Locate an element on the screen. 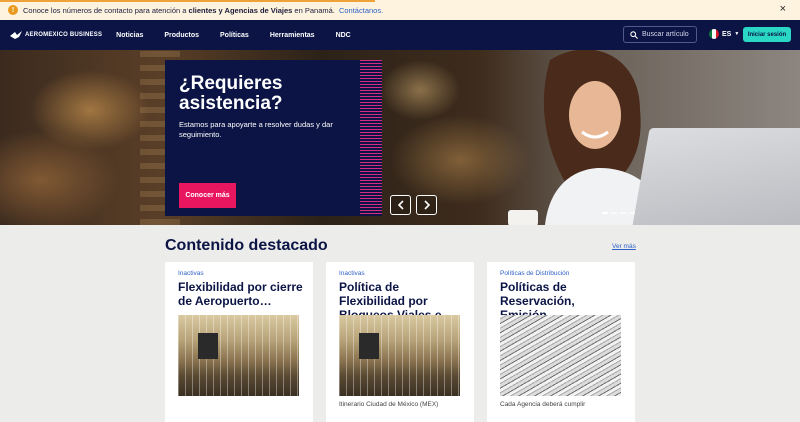 The image size is (800, 422). nav-item-noticias: Noticias is located at coordinates (129, 35).